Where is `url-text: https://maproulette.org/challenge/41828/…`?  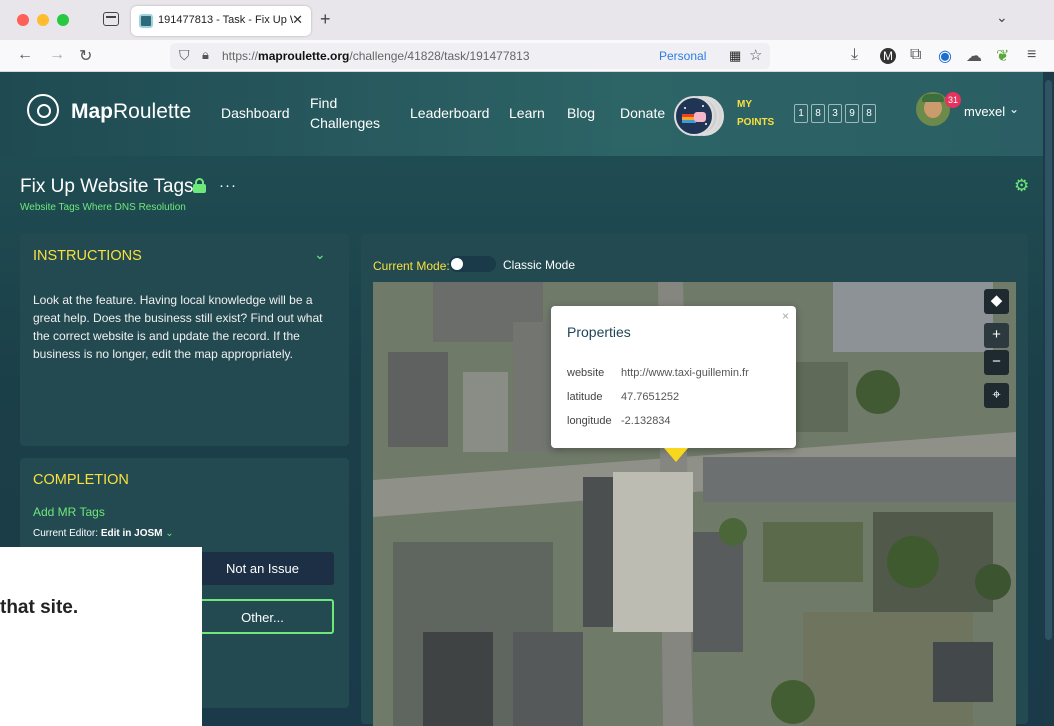 url-text: https://maproulette.org/challenge/41828/… is located at coordinates (376, 56).